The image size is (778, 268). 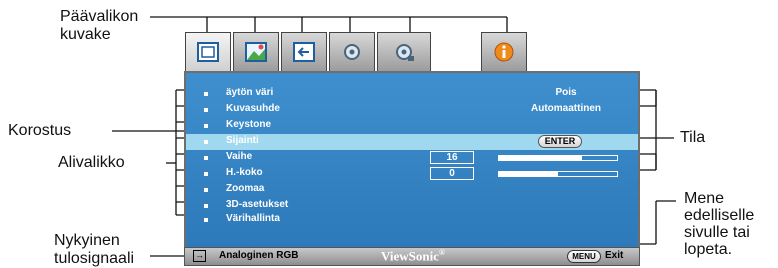 I want to click on menu-item-label: 3D-asetukset, so click(x=257, y=204).